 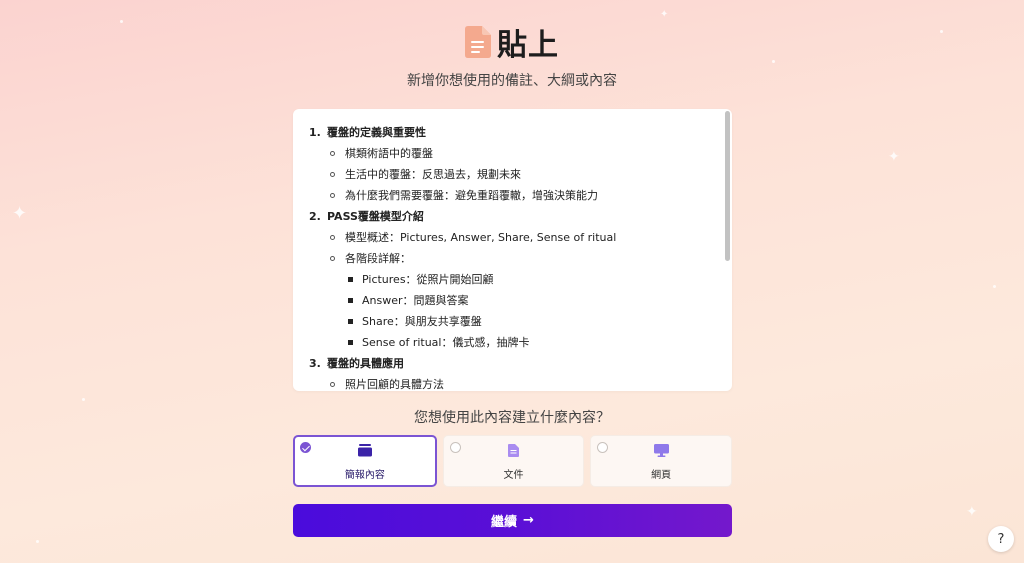 I want to click on page-subtitle: 新增你想使用的備註、大綱或內容, so click(x=512, y=81).